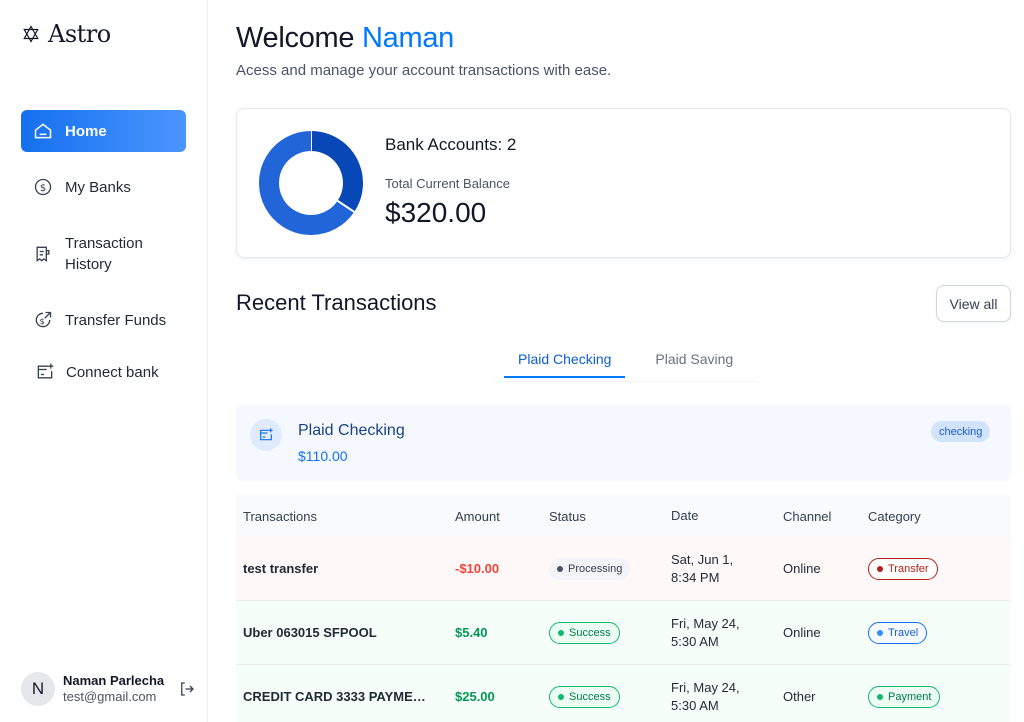 The width and height of the screenshot is (1024, 722). Describe the element at coordinates (595, 568) in the screenshot. I see `status-label: Processing` at that location.